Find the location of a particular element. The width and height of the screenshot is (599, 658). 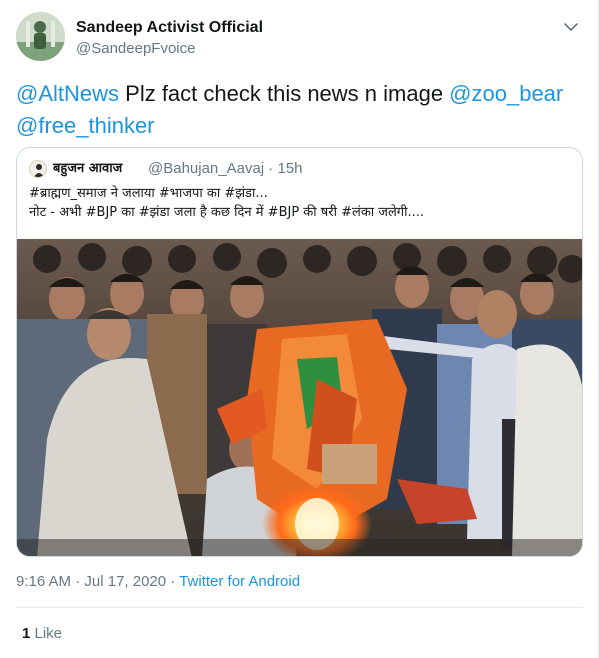

quoted-avatar-image is located at coordinates (39, 170).